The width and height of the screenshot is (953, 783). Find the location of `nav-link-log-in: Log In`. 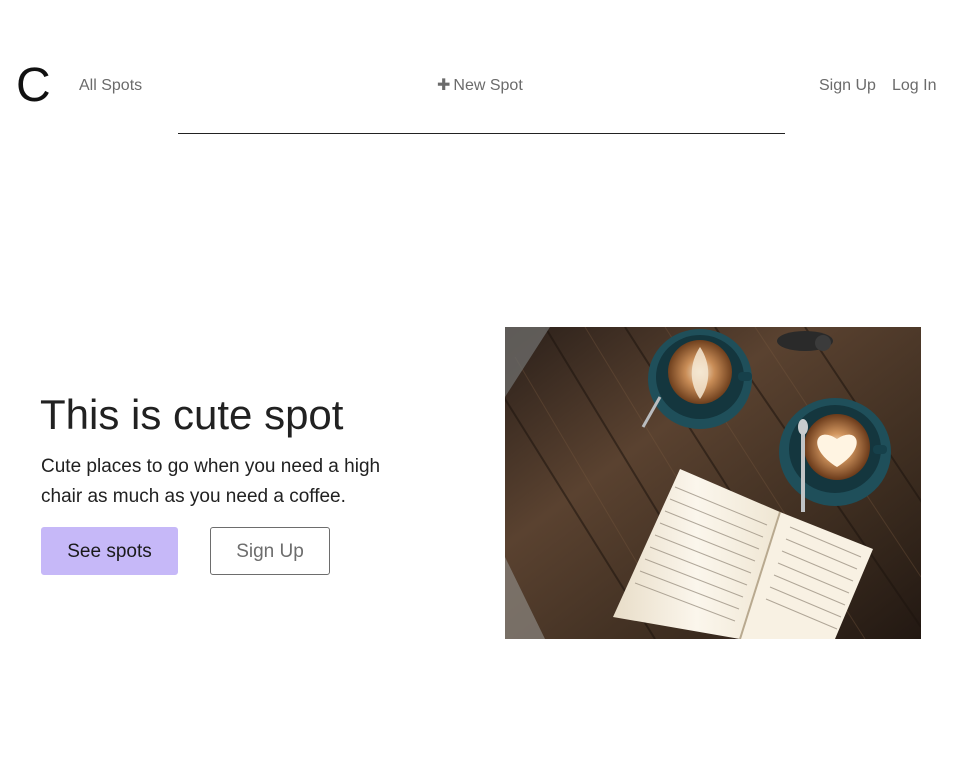

nav-link-log-in: Log In is located at coordinates (914, 86).